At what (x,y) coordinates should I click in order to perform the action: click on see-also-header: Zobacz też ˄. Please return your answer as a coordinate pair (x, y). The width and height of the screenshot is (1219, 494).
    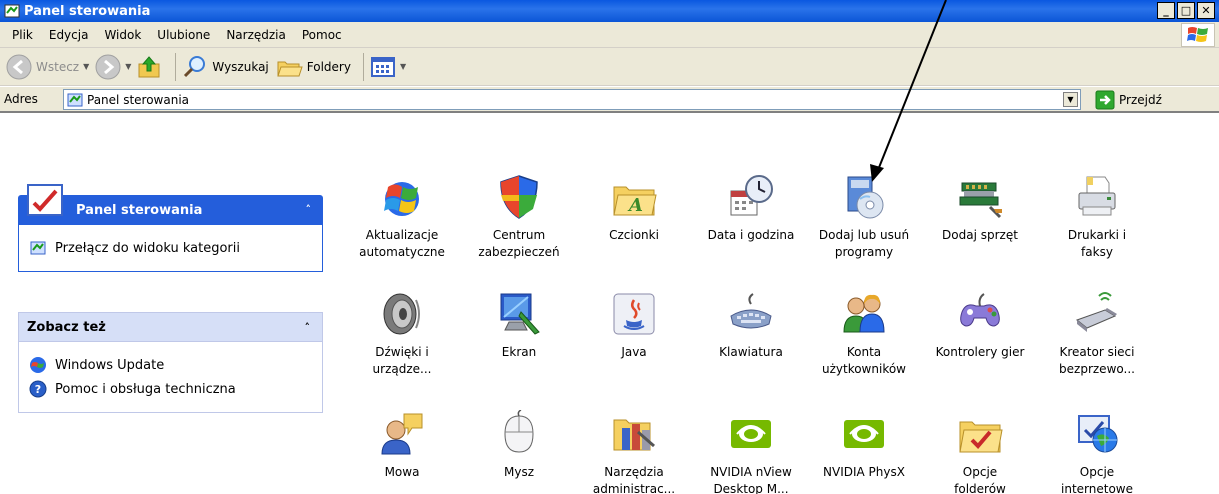
    Looking at the image, I should click on (170, 327).